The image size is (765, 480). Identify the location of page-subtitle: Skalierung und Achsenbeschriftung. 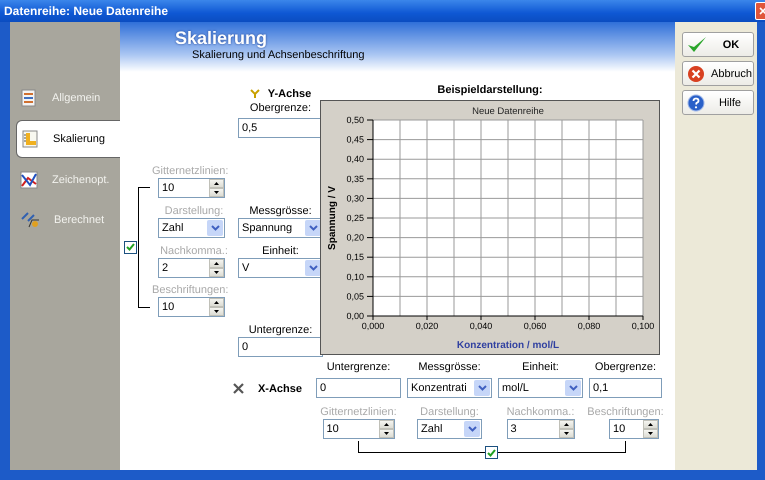
(278, 55).